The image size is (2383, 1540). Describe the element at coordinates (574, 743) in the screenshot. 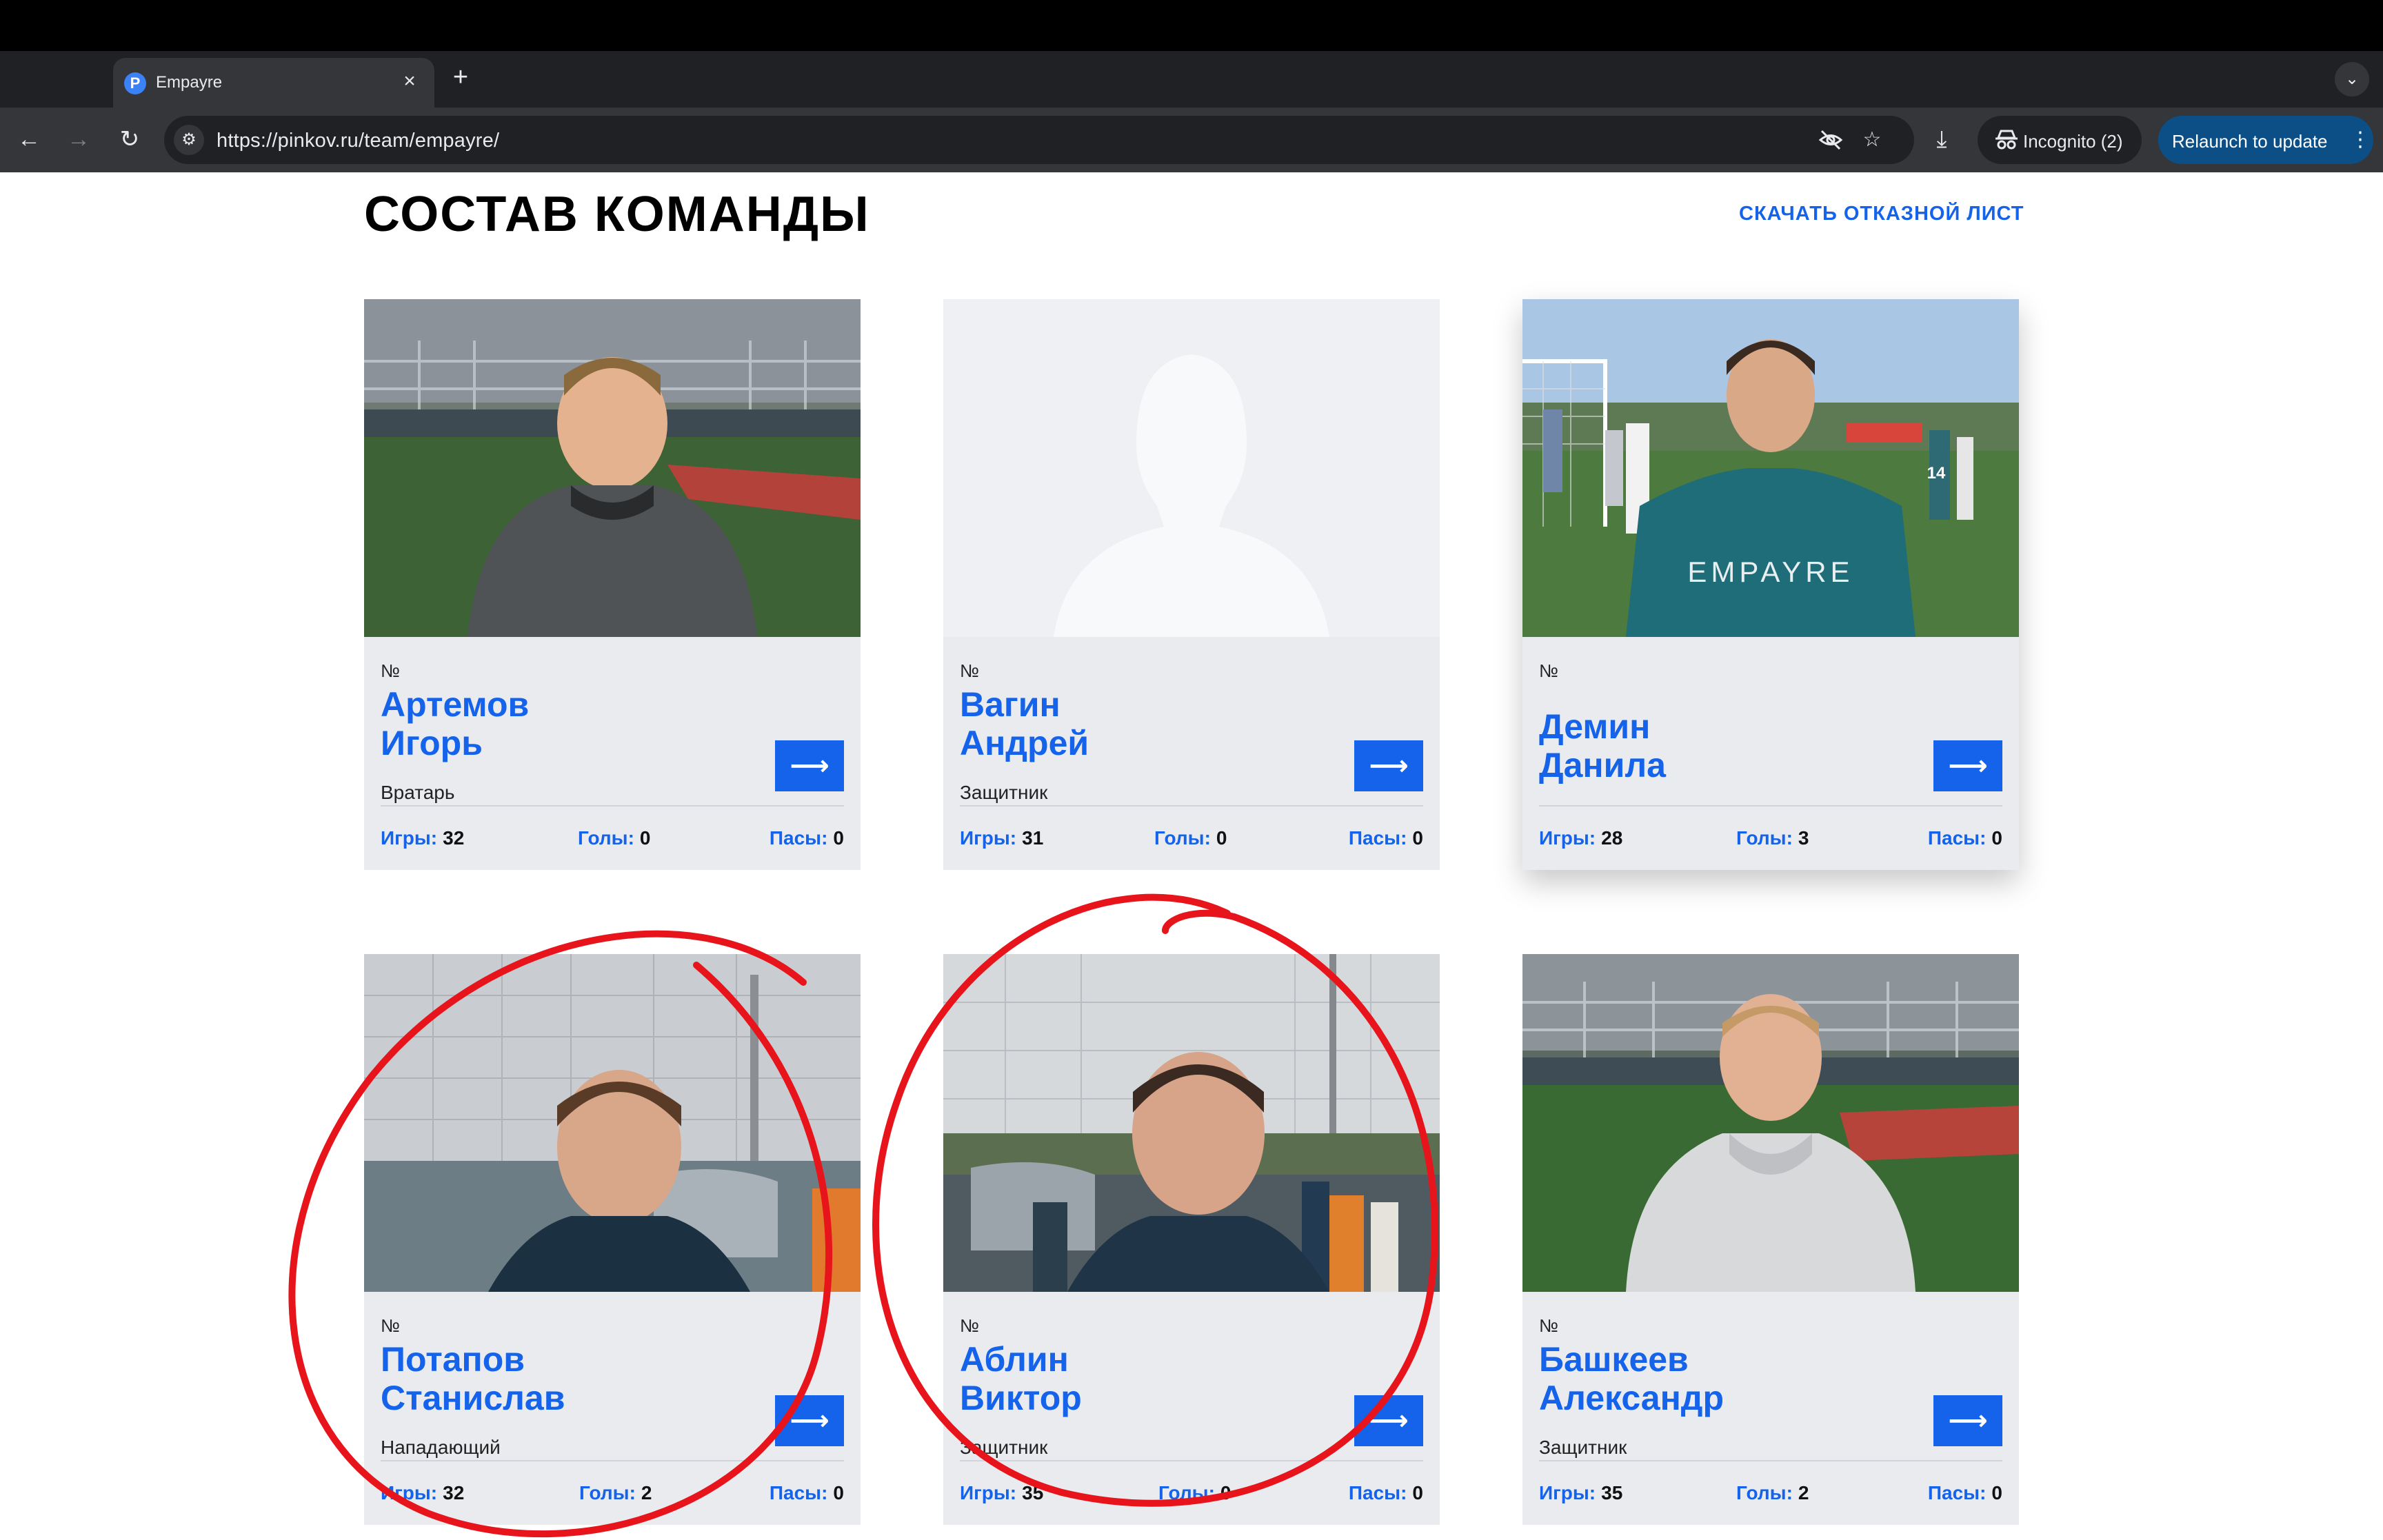

I see `player-firstname: Игорь` at that location.